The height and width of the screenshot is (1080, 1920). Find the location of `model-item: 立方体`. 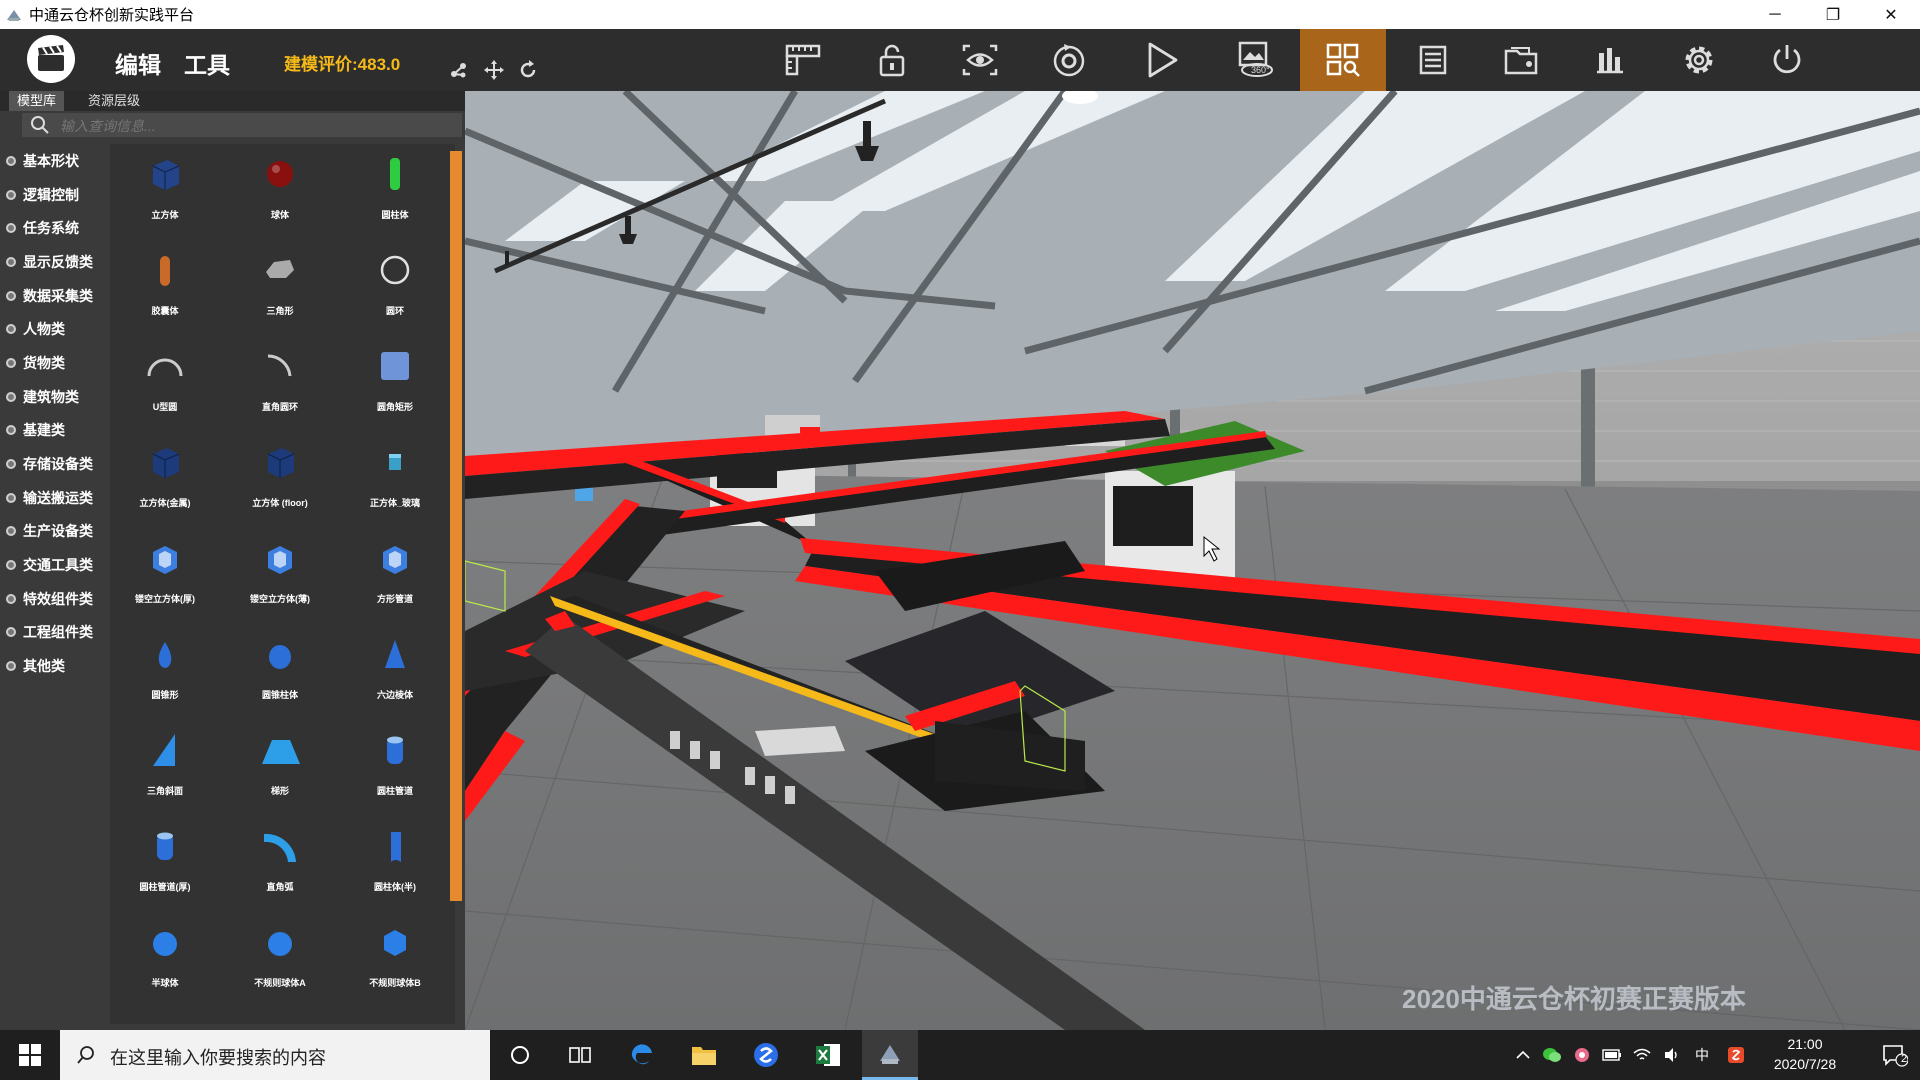

model-item: 立方体 is located at coordinates (165, 192).